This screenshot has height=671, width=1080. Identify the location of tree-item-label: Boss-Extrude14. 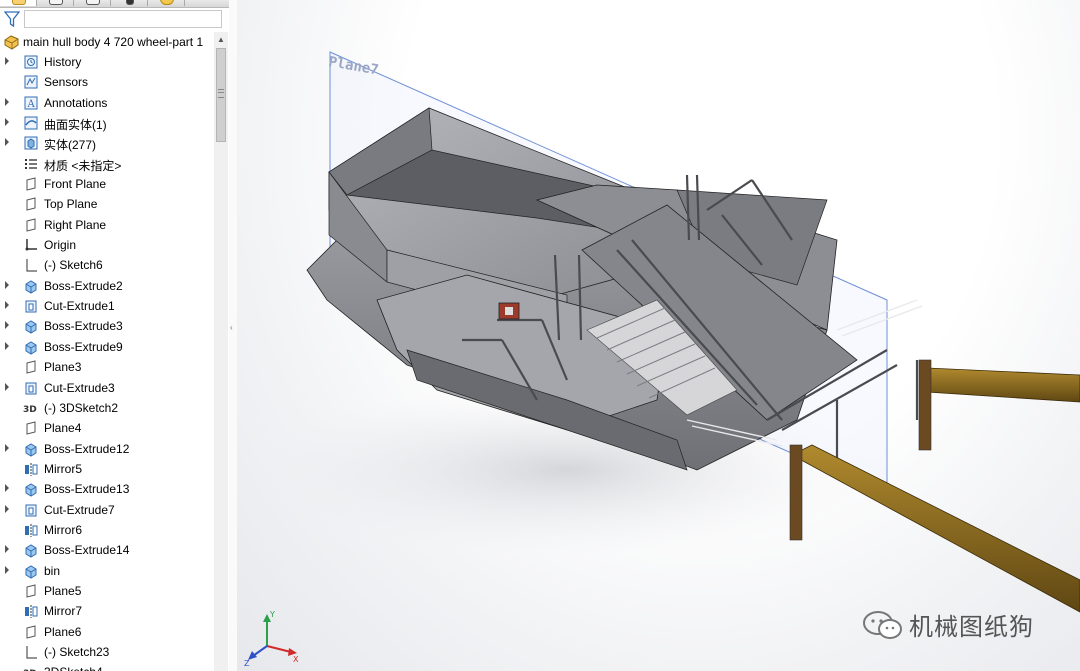
(87, 550).